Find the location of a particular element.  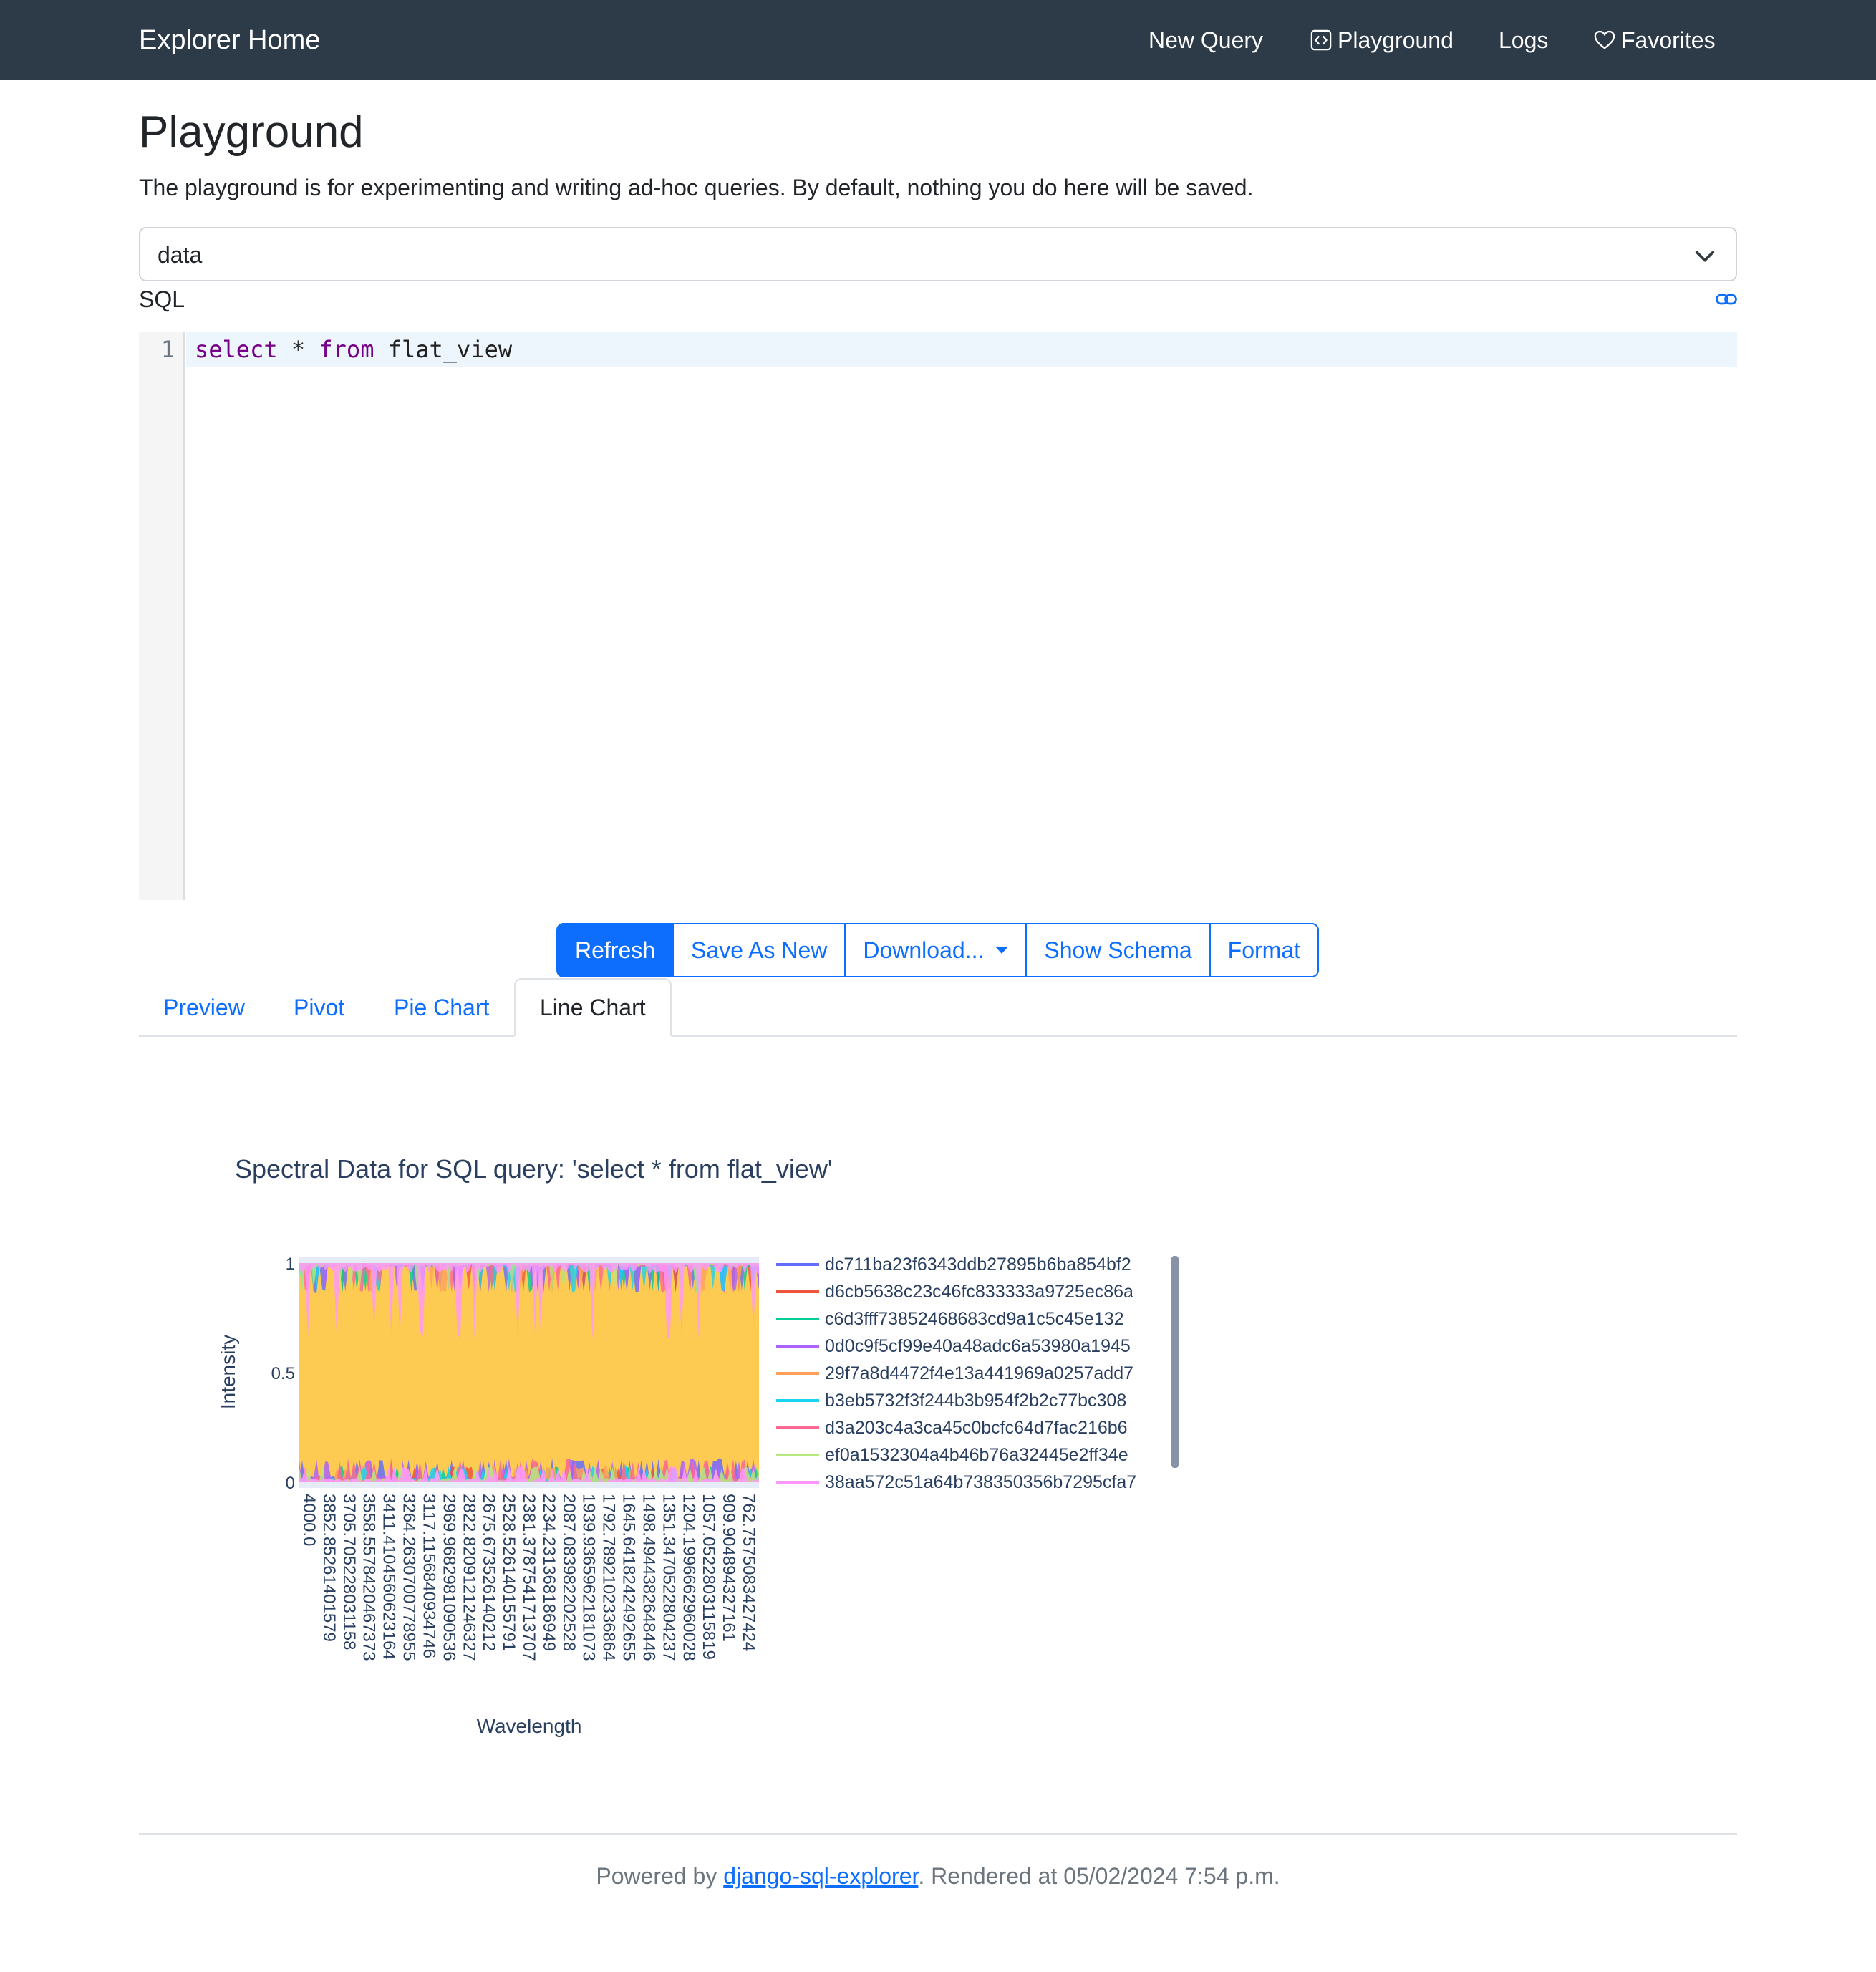

x-tick-label: 3705.705228031158 is located at coordinates (349, 1572).